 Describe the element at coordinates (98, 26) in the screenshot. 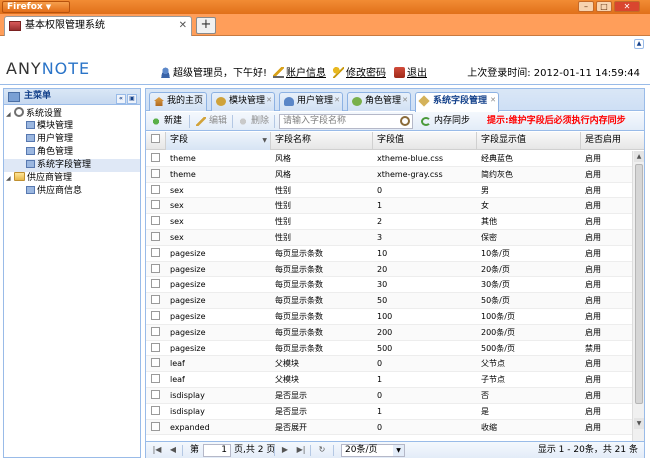

I see `browser-tab: 基本权限管理系统 ✕` at that location.